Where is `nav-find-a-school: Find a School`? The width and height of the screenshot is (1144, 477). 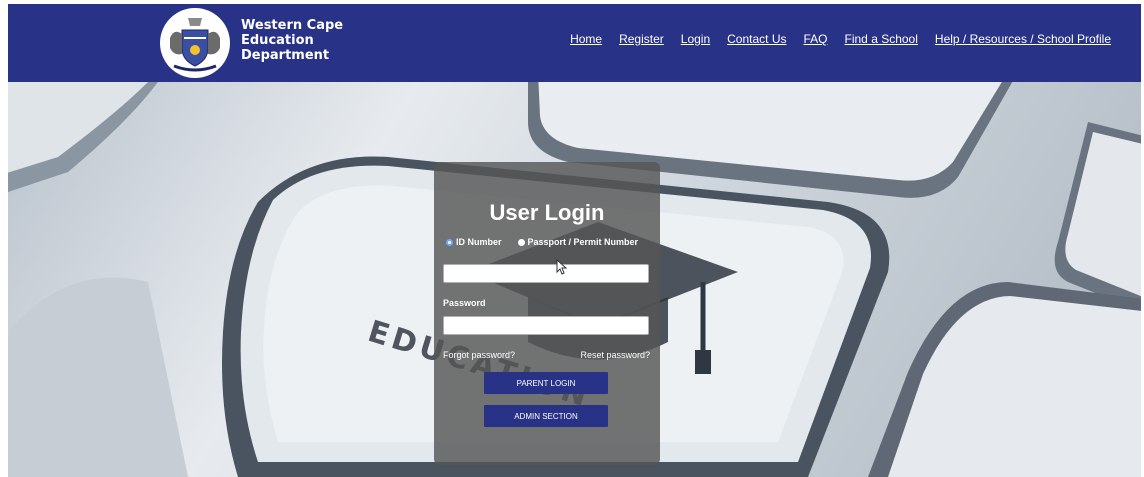
nav-find-a-school: Find a School is located at coordinates (881, 39).